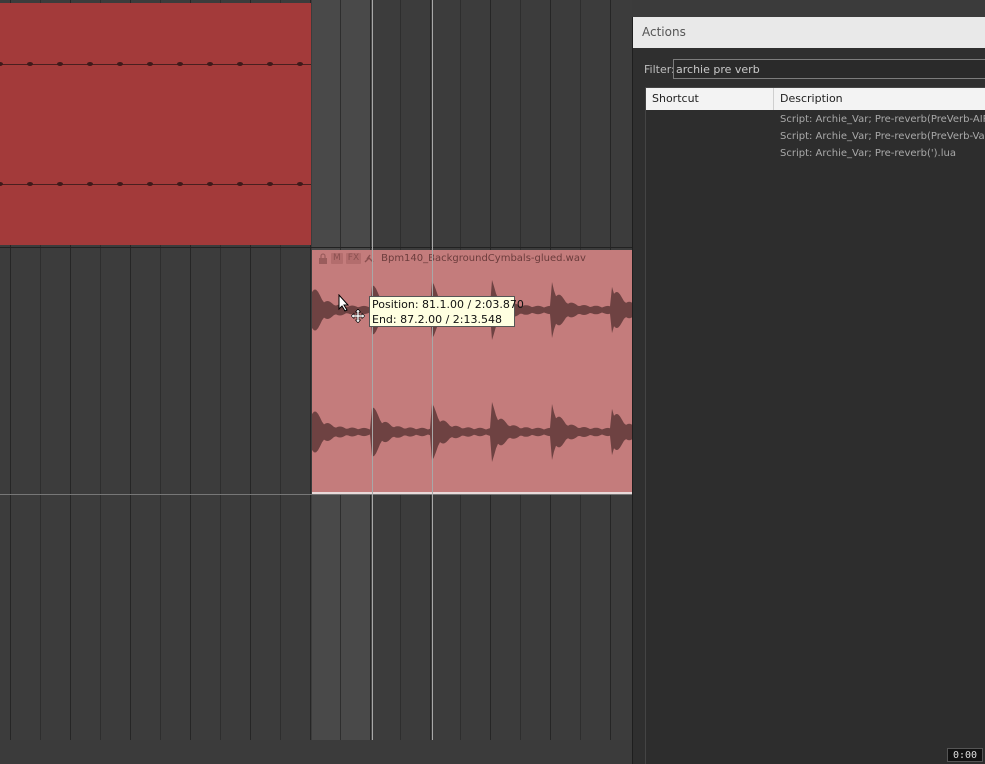 The width and height of the screenshot is (985, 764). Describe the element at coordinates (155, 124) in the screenshot. I see `midi-item-red` at that location.